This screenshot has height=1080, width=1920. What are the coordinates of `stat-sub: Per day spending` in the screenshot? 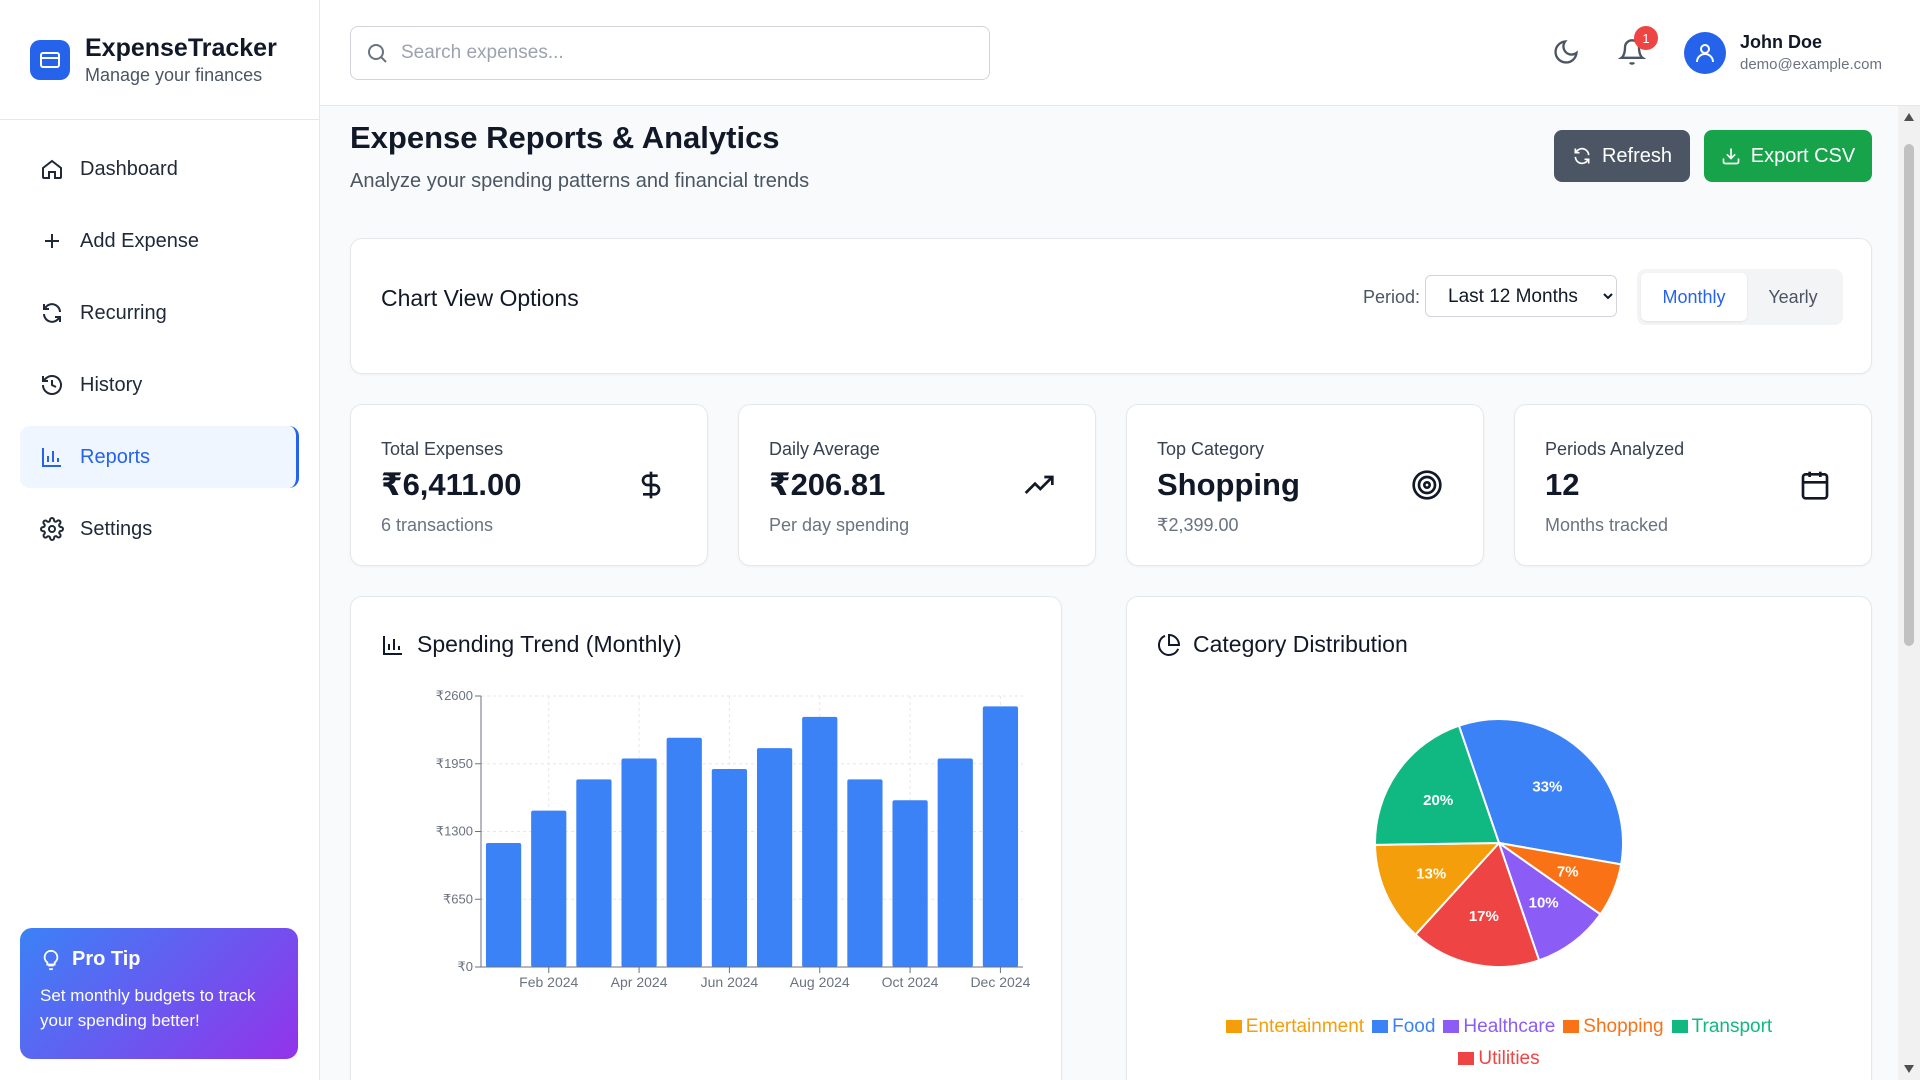 It's located at (839, 525).